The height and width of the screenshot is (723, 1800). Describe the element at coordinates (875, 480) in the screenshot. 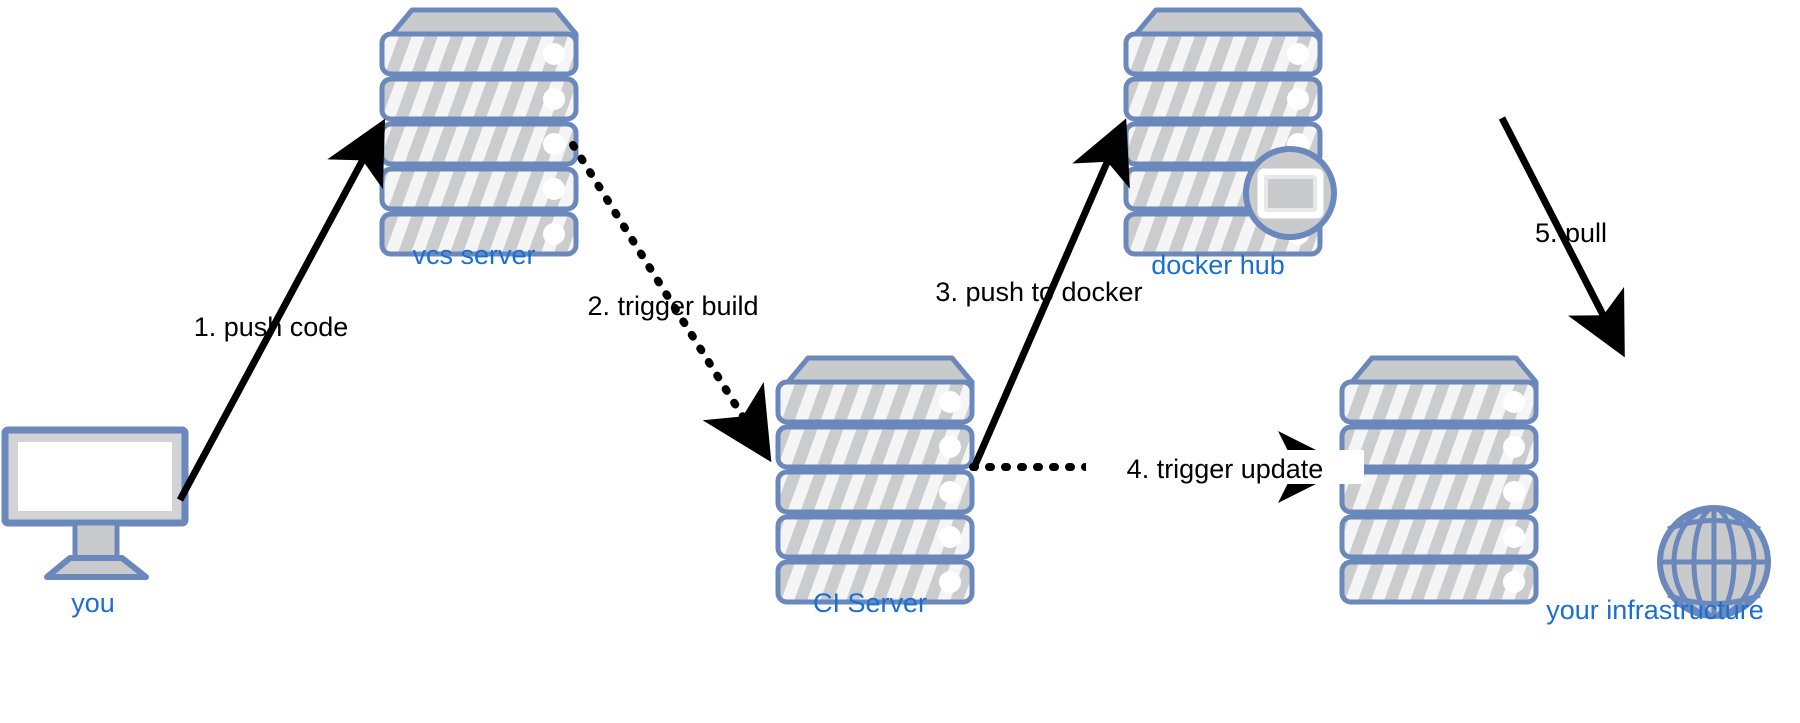

I see `server-rack-icon-ci` at that location.